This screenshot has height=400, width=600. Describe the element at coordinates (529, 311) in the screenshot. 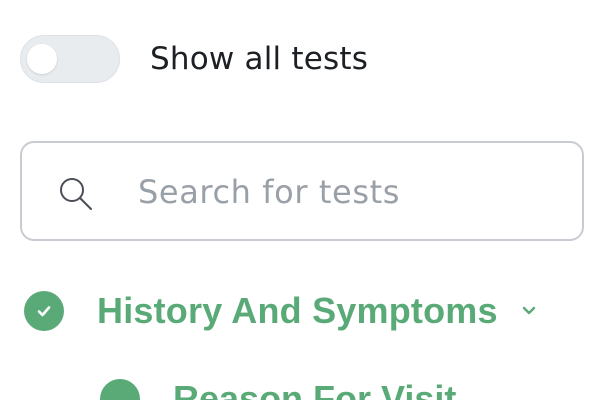

I see `chevron-down-icon` at that location.